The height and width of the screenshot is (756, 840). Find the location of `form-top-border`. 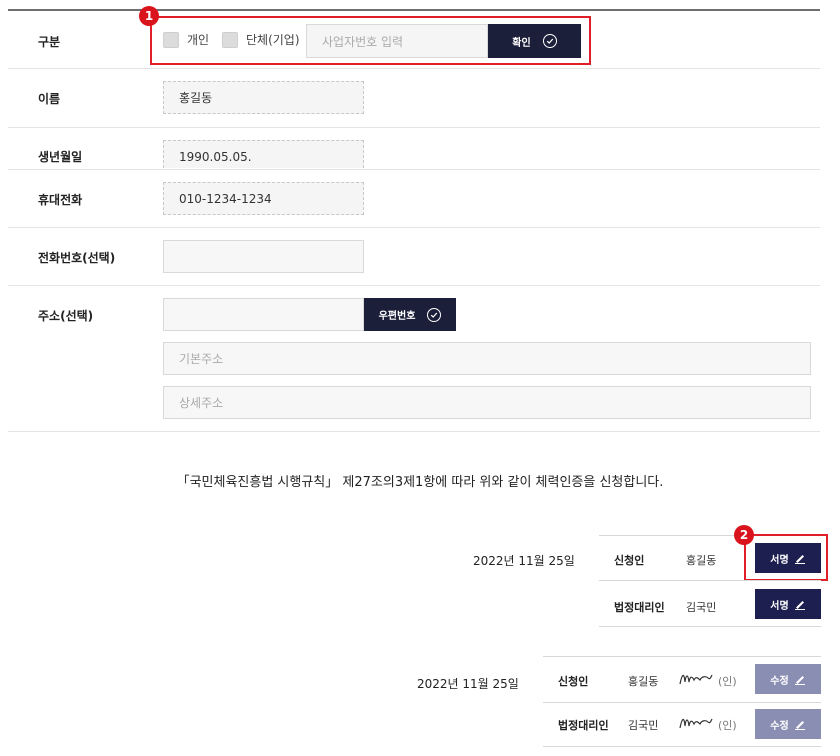

form-top-border is located at coordinates (414, 10).